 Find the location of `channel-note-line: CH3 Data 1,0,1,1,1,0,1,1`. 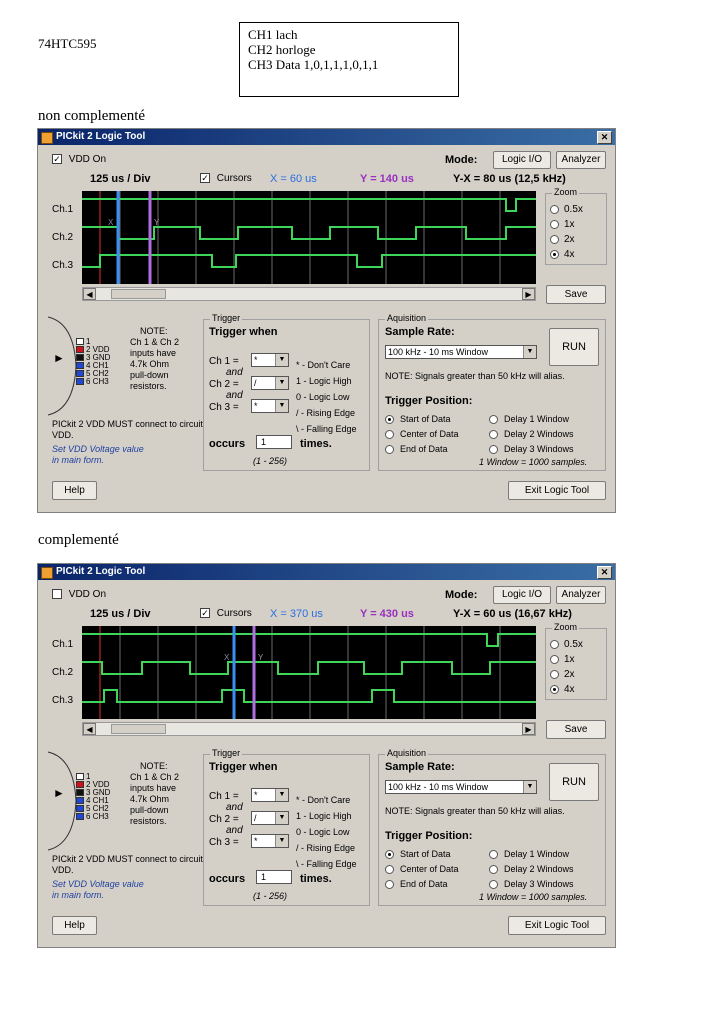

channel-note-line: CH3 Data 1,0,1,1,1,0,1,1 is located at coordinates (313, 64).